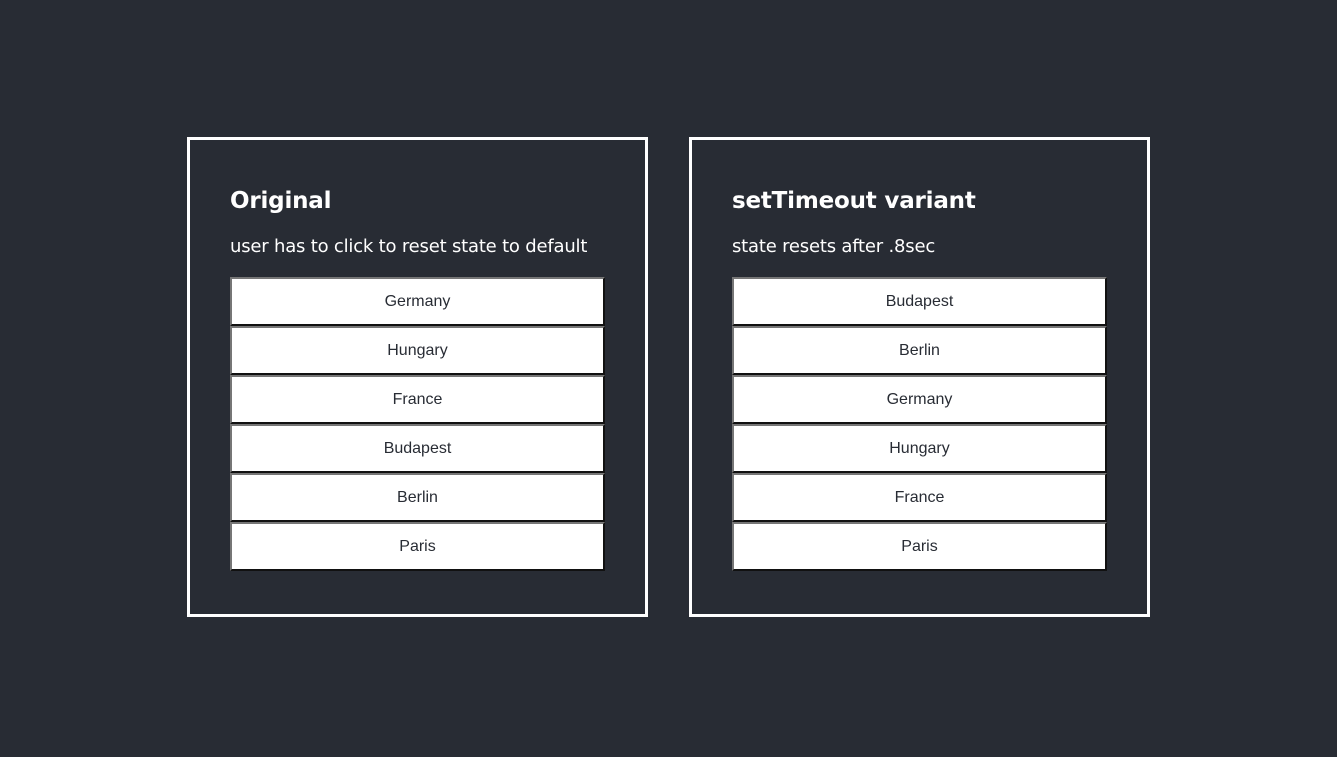 The height and width of the screenshot is (757, 1337). Describe the element at coordinates (854, 201) in the screenshot. I see `panel-title: setTimeout variant` at that location.